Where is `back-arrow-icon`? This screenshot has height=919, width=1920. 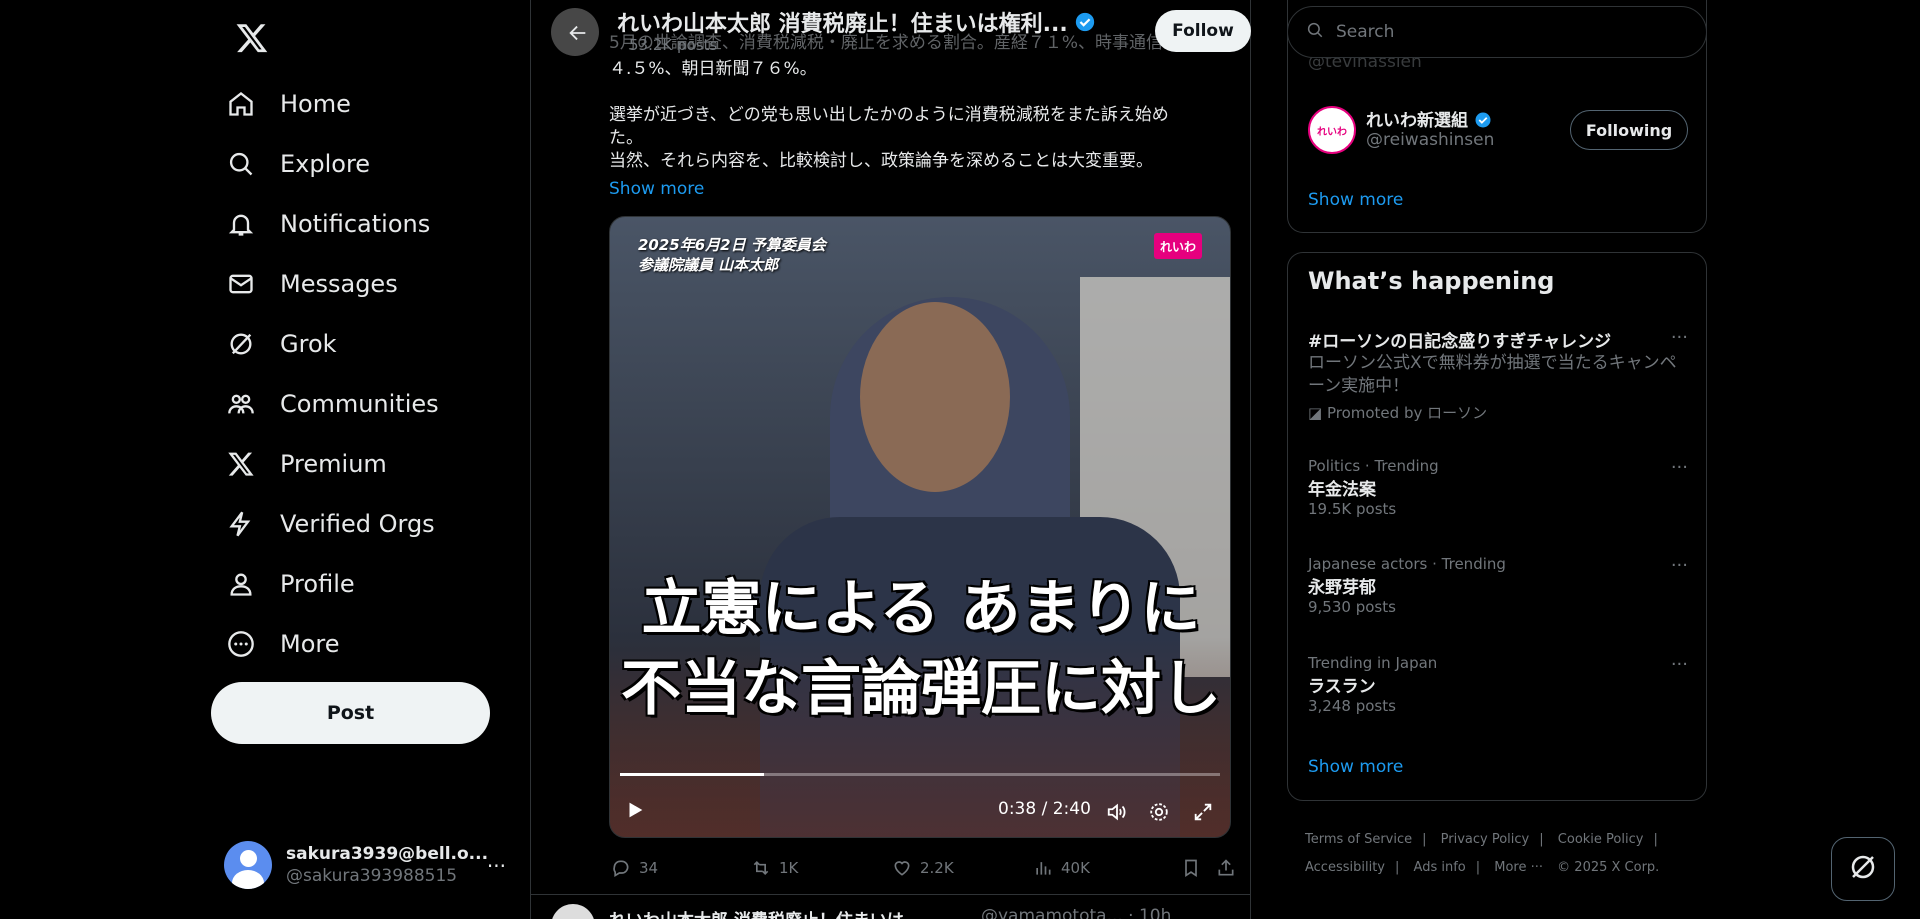
back-arrow-icon is located at coordinates (578, 35).